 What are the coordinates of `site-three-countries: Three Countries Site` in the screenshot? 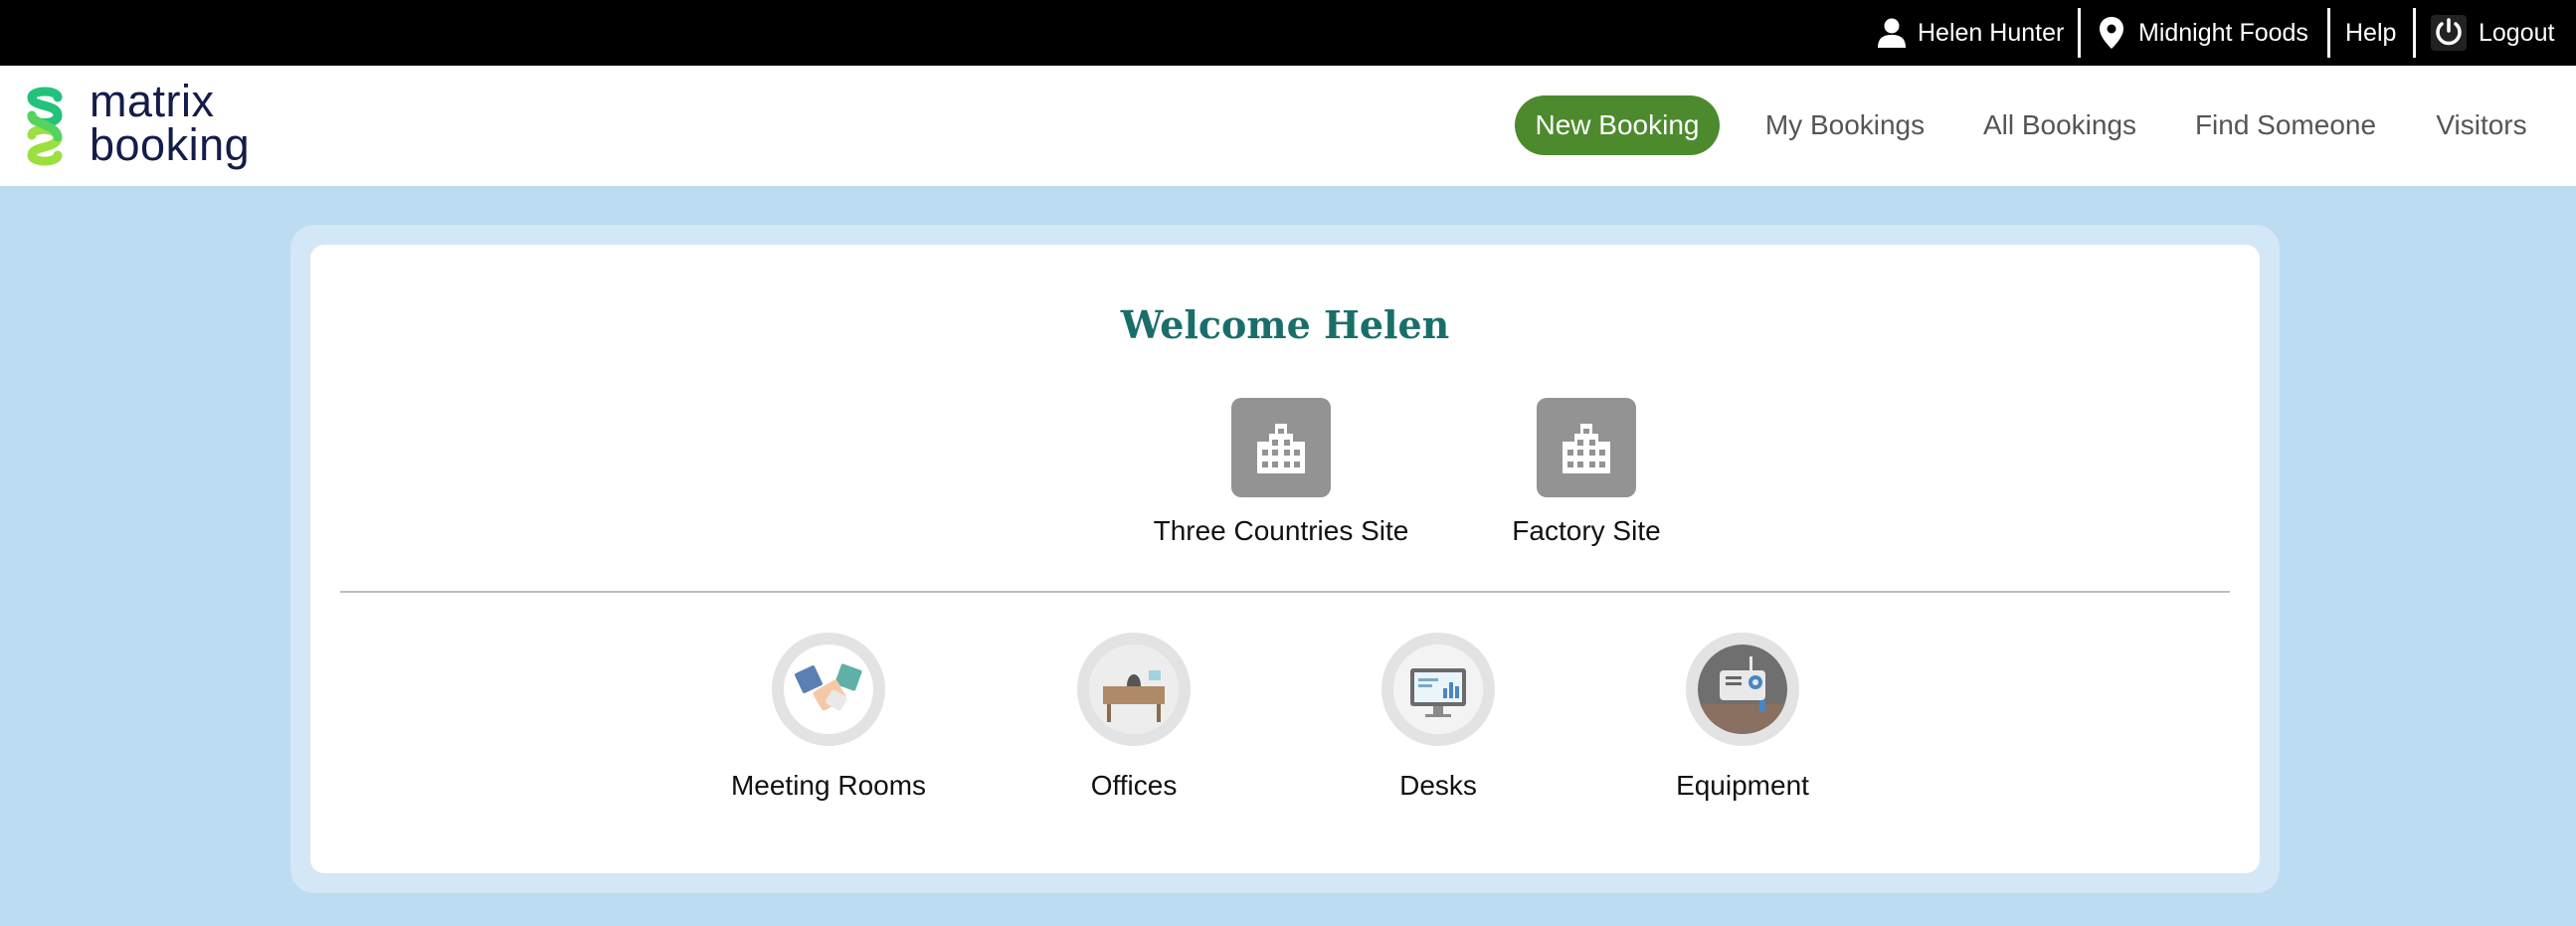 It's located at (1281, 472).